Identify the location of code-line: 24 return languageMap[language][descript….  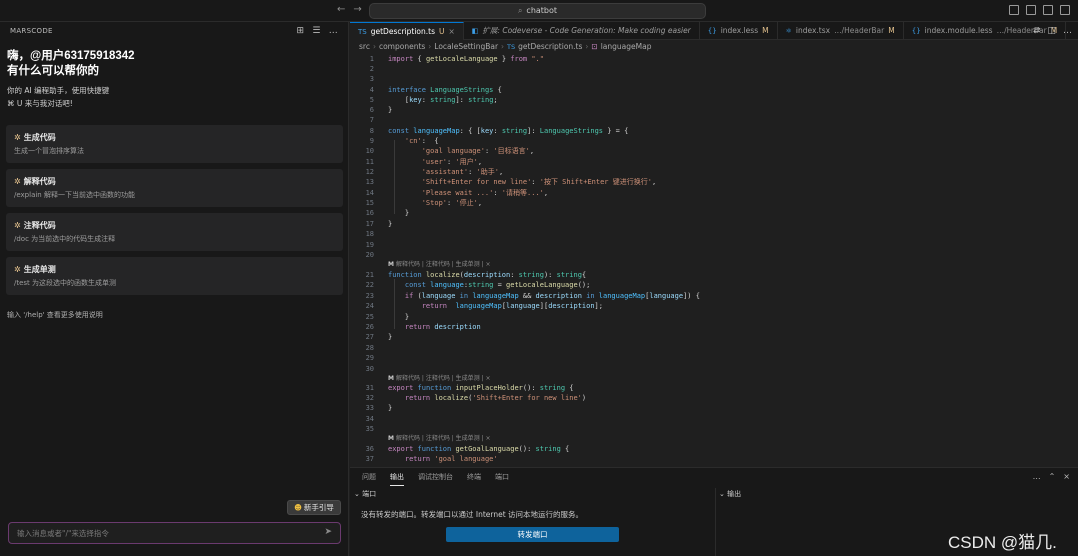
(484, 306).